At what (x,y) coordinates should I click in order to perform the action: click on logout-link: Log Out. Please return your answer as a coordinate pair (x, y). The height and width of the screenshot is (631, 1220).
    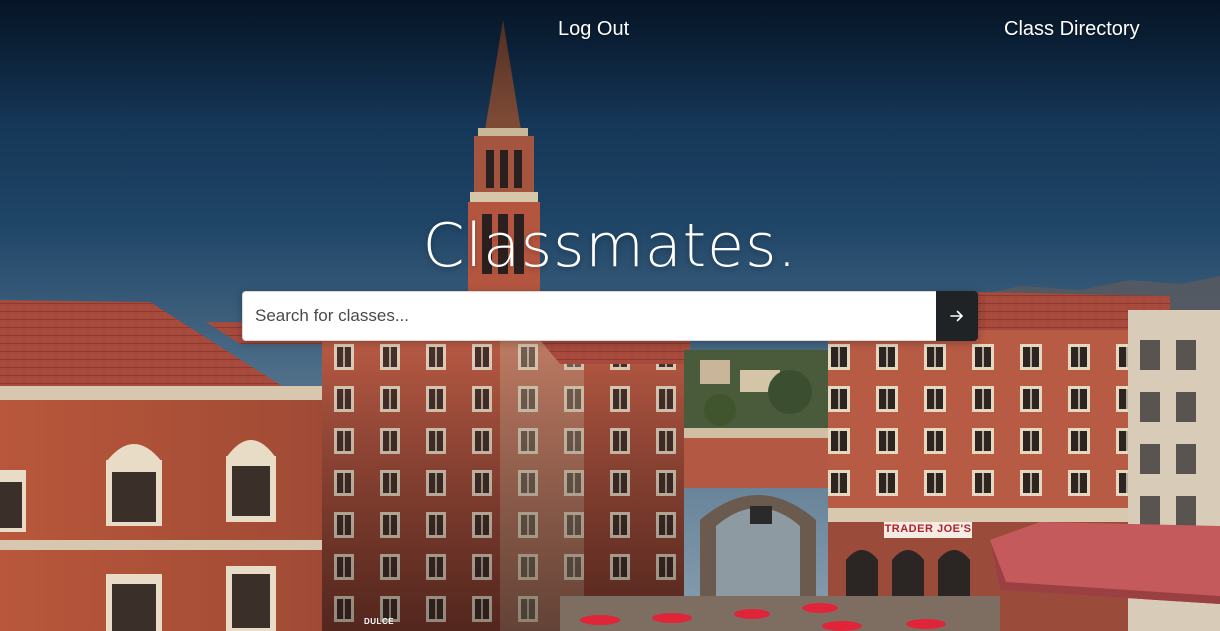
    Looking at the image, I should click on (593, 29).